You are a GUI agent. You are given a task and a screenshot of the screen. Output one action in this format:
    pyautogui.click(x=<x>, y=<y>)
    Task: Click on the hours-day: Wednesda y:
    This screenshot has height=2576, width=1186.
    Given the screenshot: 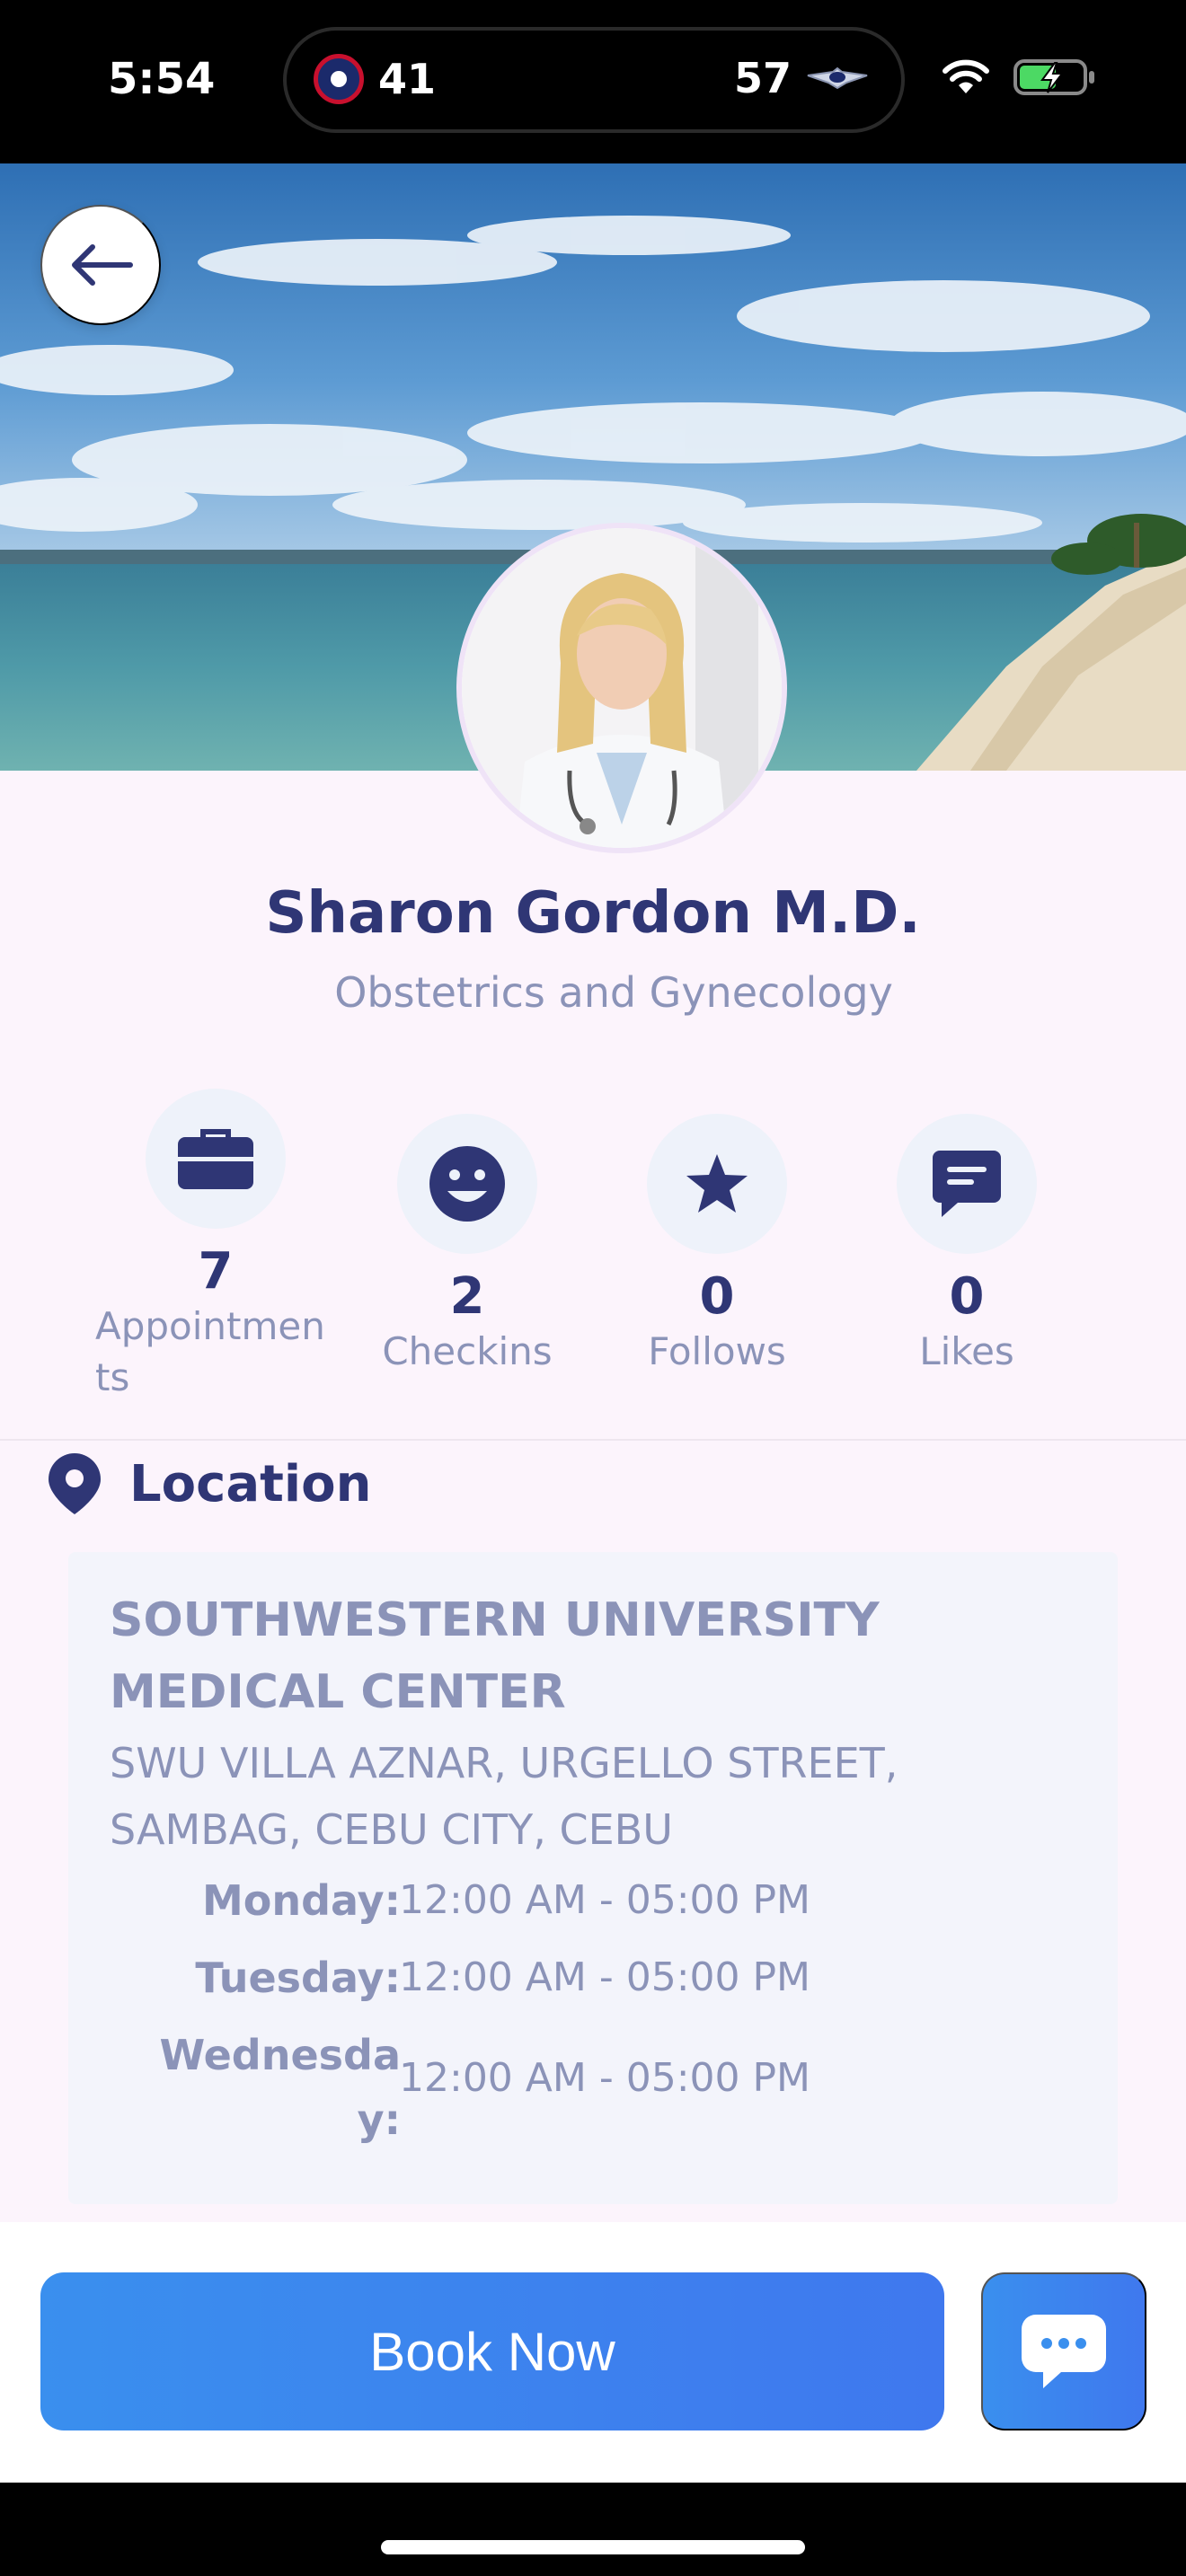 What is the action you would take?
    pyautogui.click(x=280, y=2087)
    